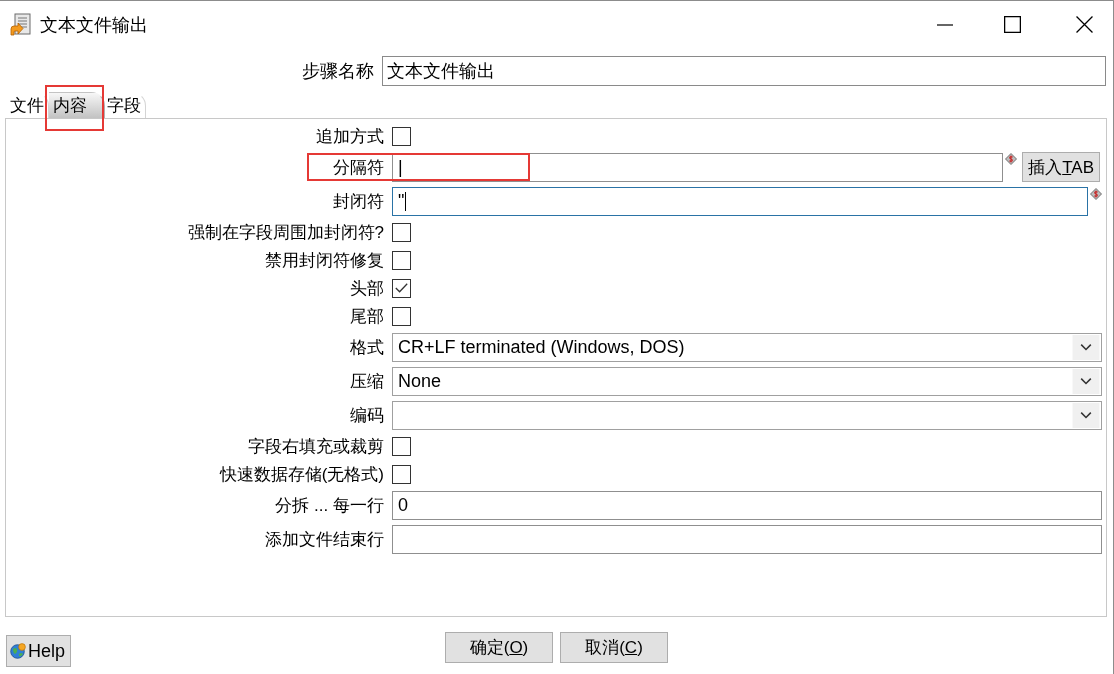  I want to click on help-button: Help, so click(39, 651).